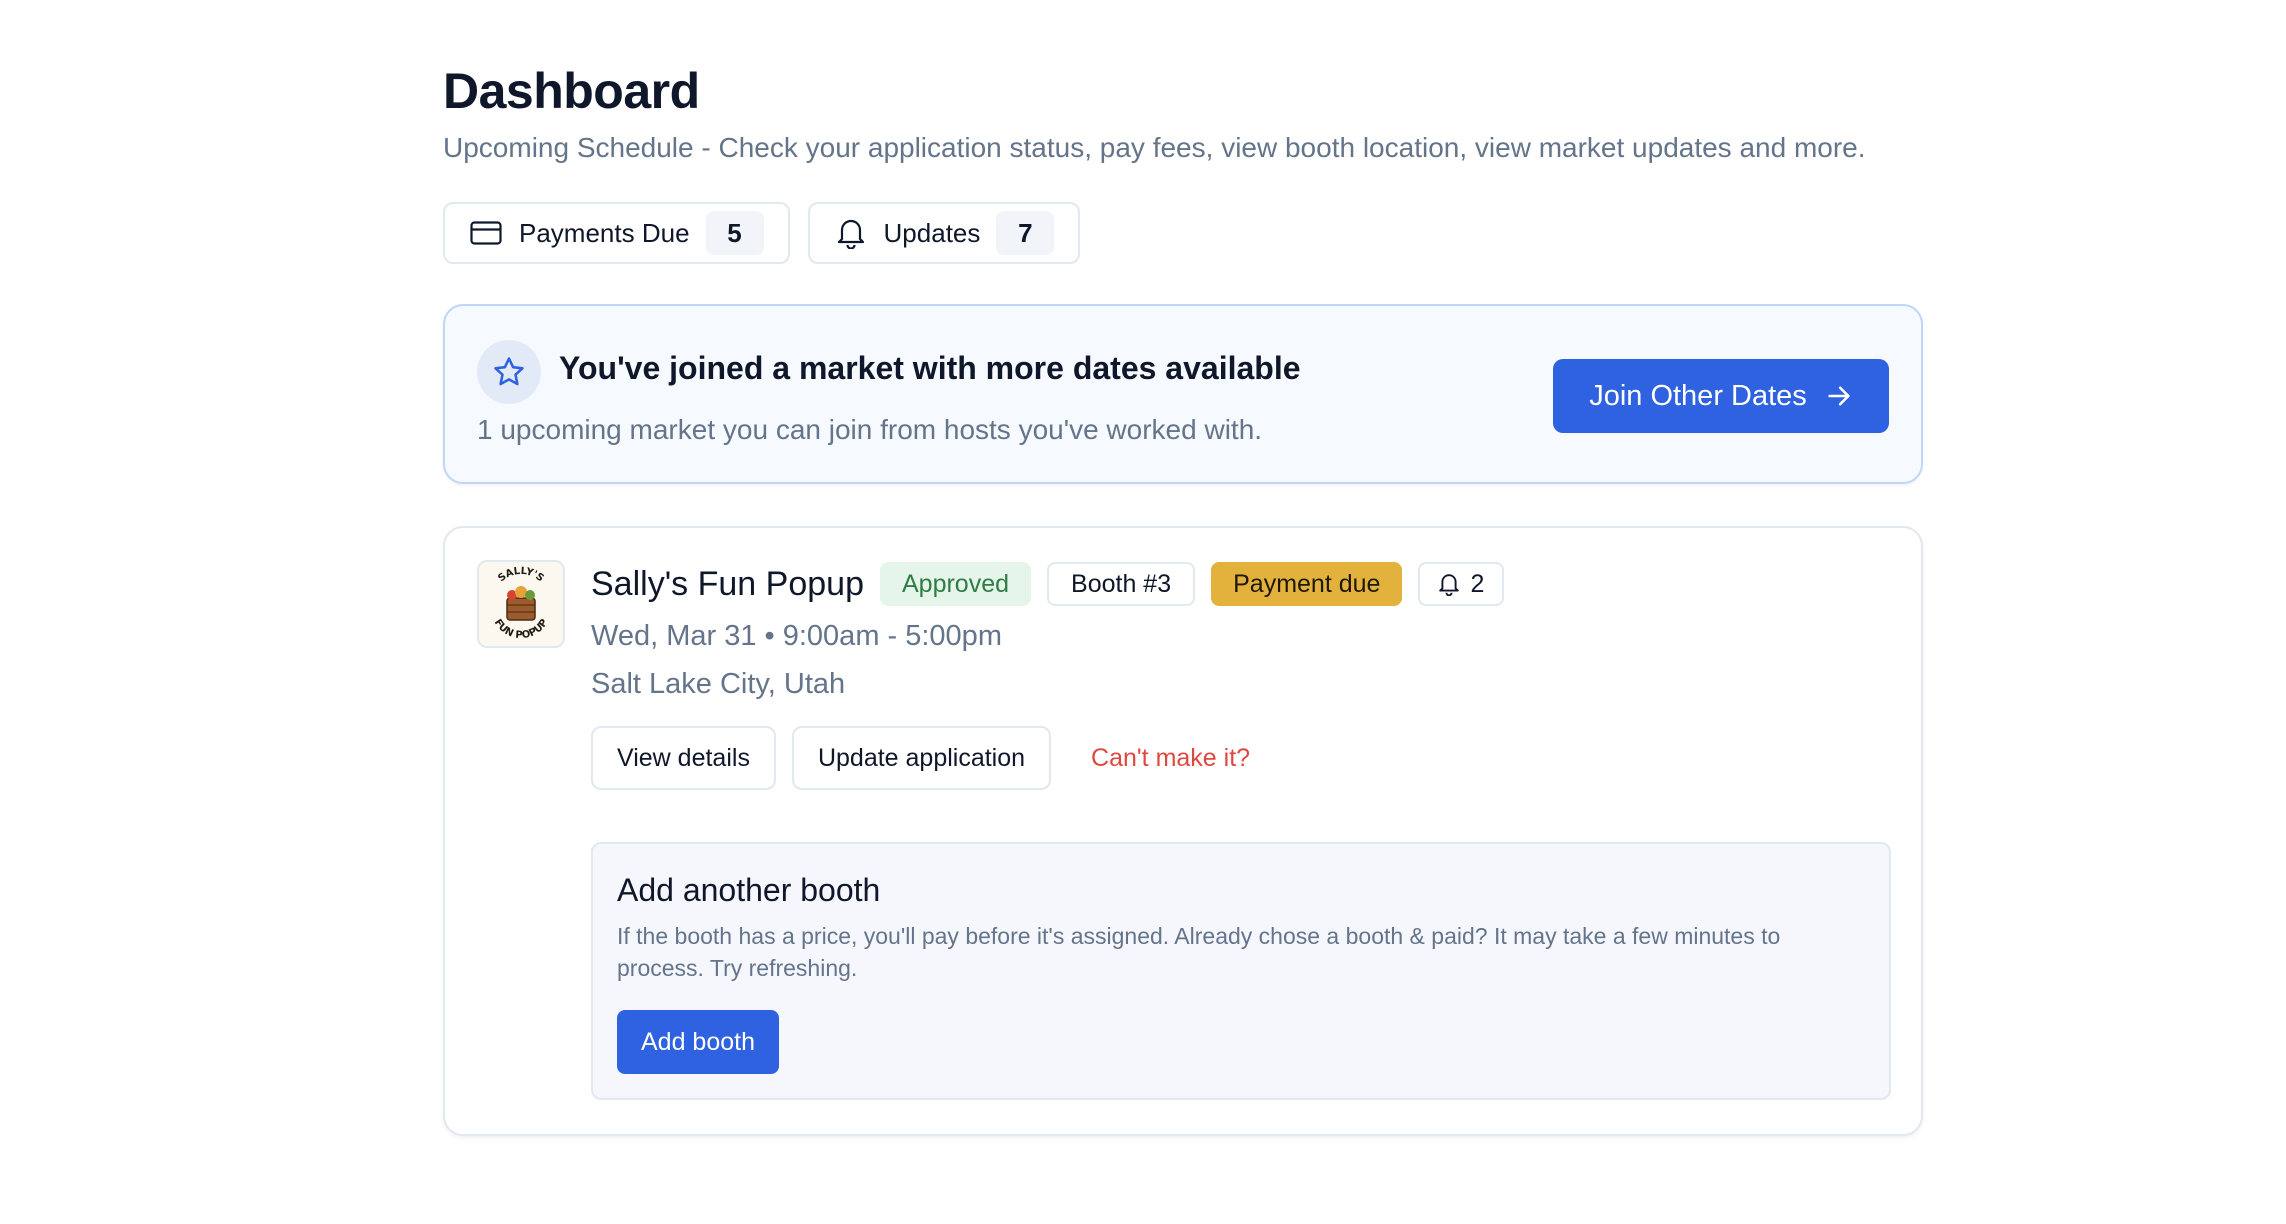 This screenshot has height=1224, width=2286. Describe the element at coordinates (734, 233) in the screenshot. I see `payments-due-count: 5` at that location.